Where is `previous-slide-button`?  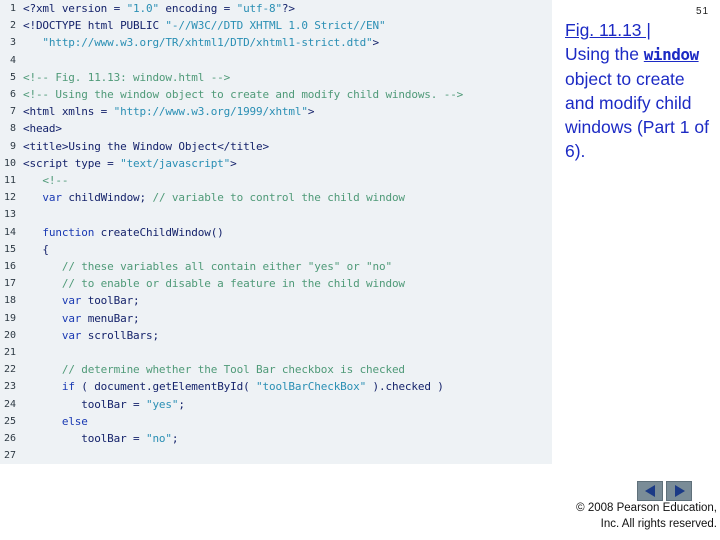
previous-slide-button is located at coordinates (650, 491).